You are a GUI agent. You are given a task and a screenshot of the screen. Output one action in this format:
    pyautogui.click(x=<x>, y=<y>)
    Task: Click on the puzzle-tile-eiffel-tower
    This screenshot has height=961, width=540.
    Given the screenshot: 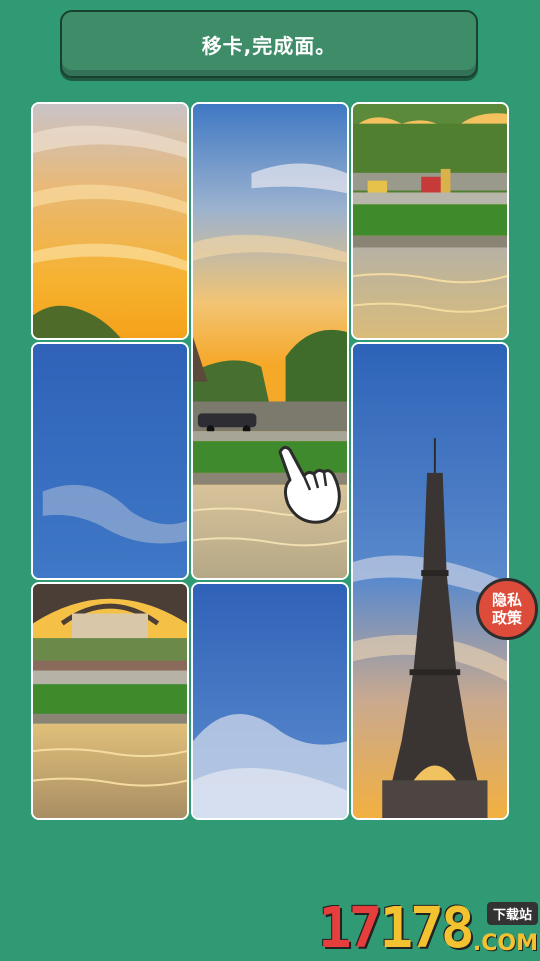 What is the action you would take?
    pyautogui.click(x=430, y=581)
    